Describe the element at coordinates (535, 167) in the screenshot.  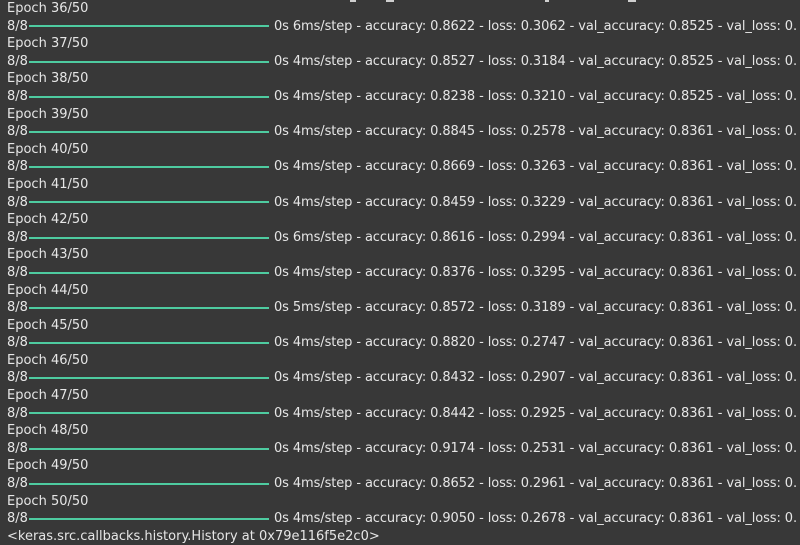
I see `epoch-metrics: 0s 4ms/step - accuracy: 0.8669 - loss` at that location.